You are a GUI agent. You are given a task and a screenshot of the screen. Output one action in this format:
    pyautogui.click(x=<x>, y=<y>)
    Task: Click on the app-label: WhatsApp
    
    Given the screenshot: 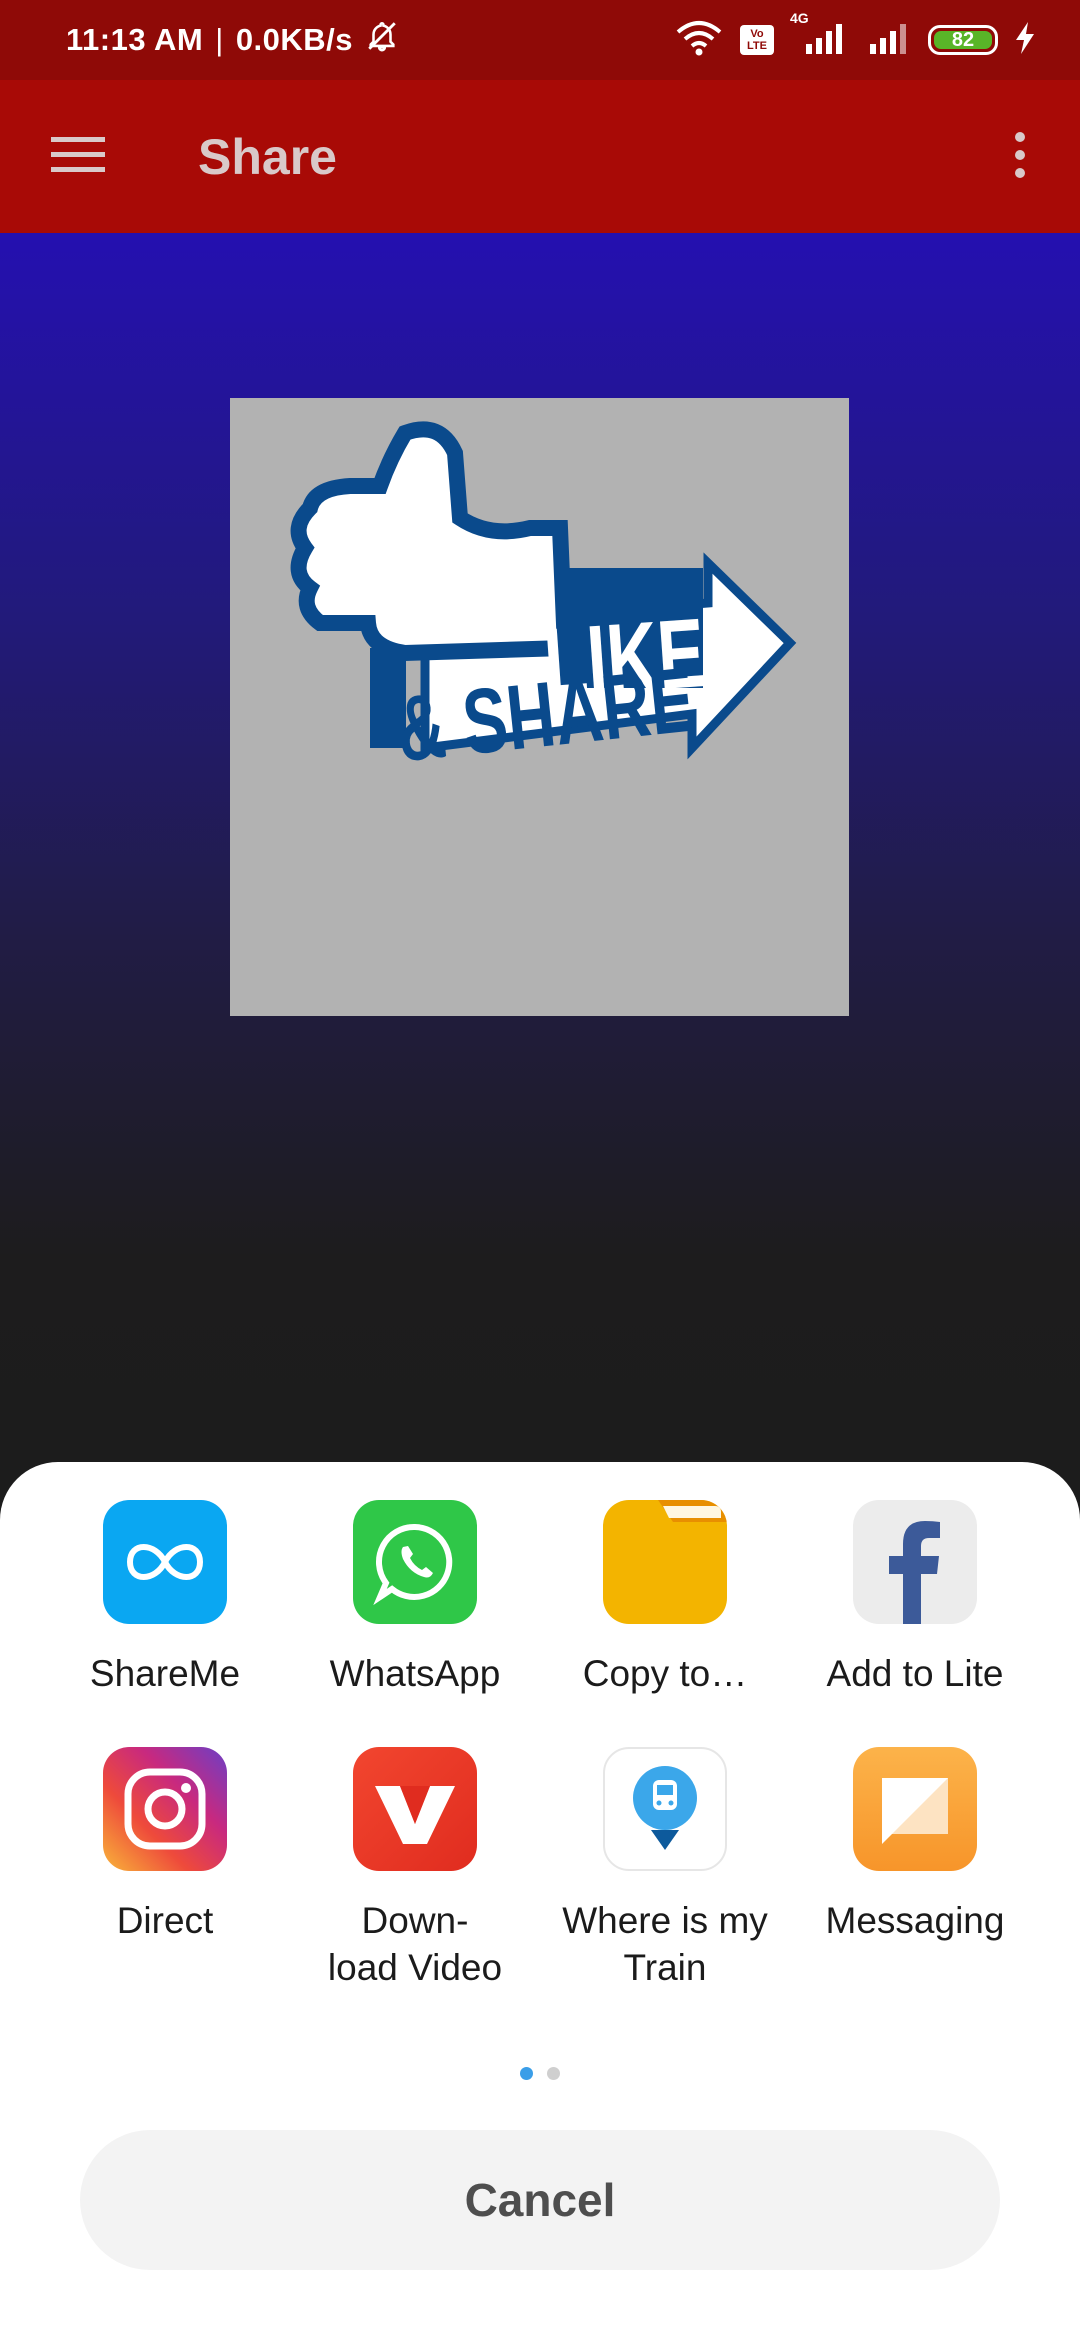 What is the action you would take?
    pyautogui.click(x=415, y=1673)
    